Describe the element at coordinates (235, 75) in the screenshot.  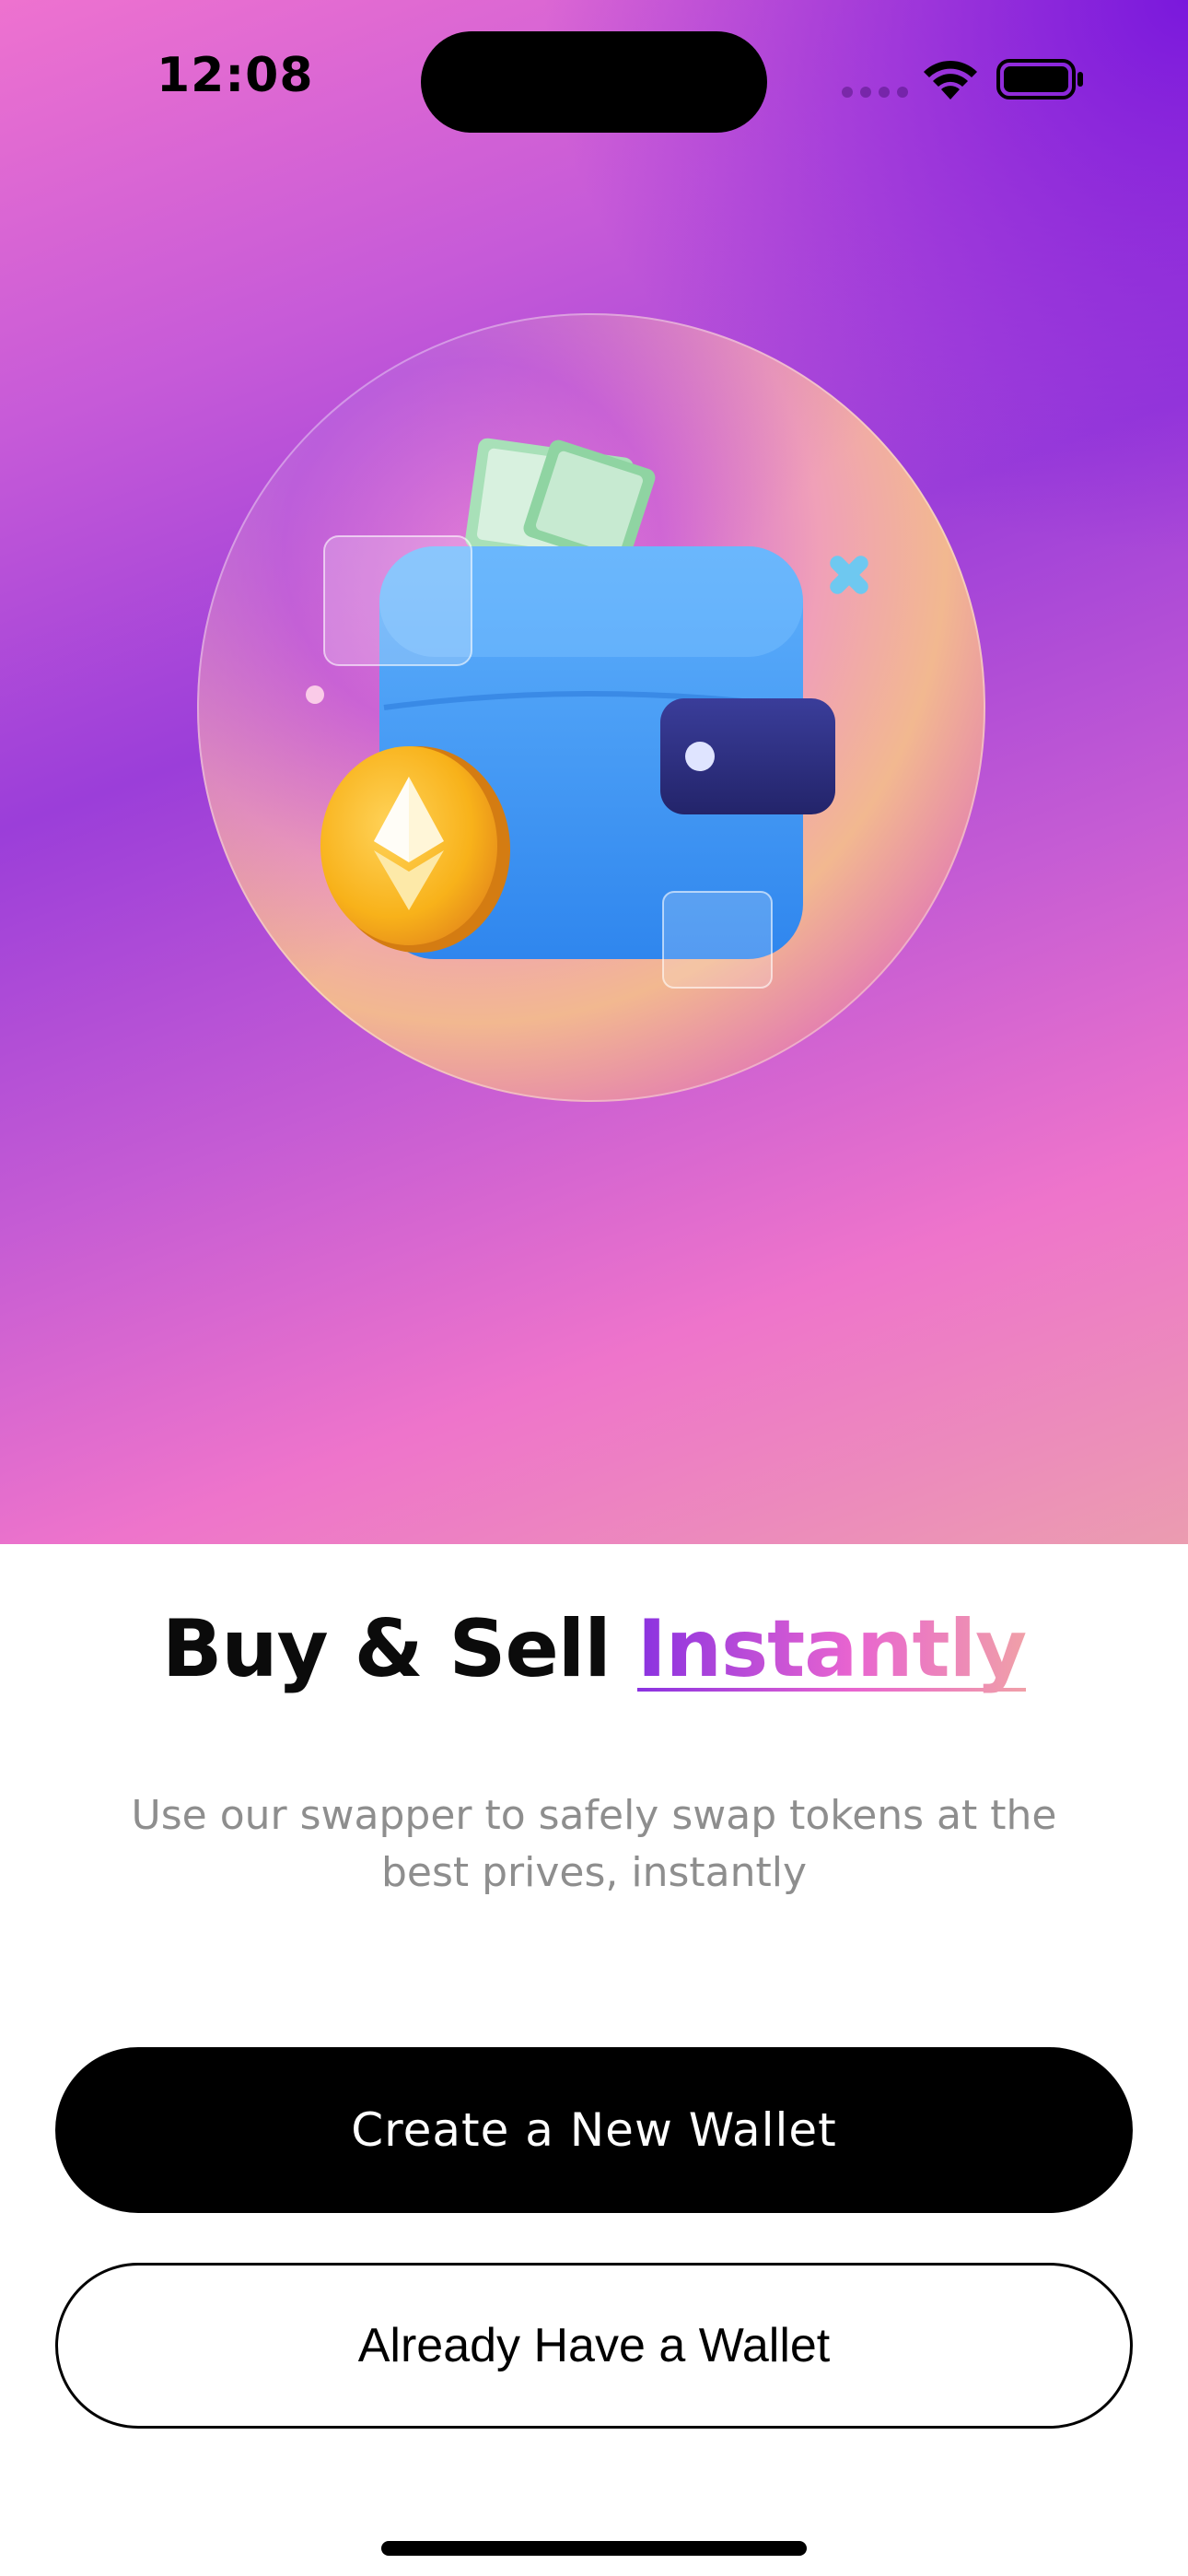
I see `status-time: 12:08` at that location.